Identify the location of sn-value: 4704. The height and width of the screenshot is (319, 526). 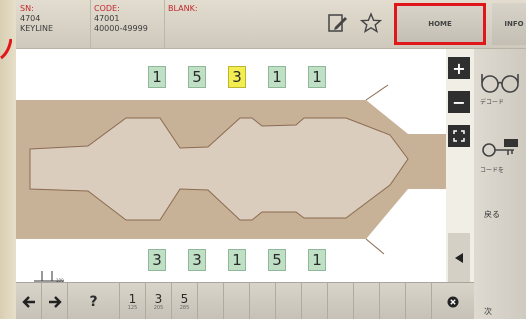
(30, 18).